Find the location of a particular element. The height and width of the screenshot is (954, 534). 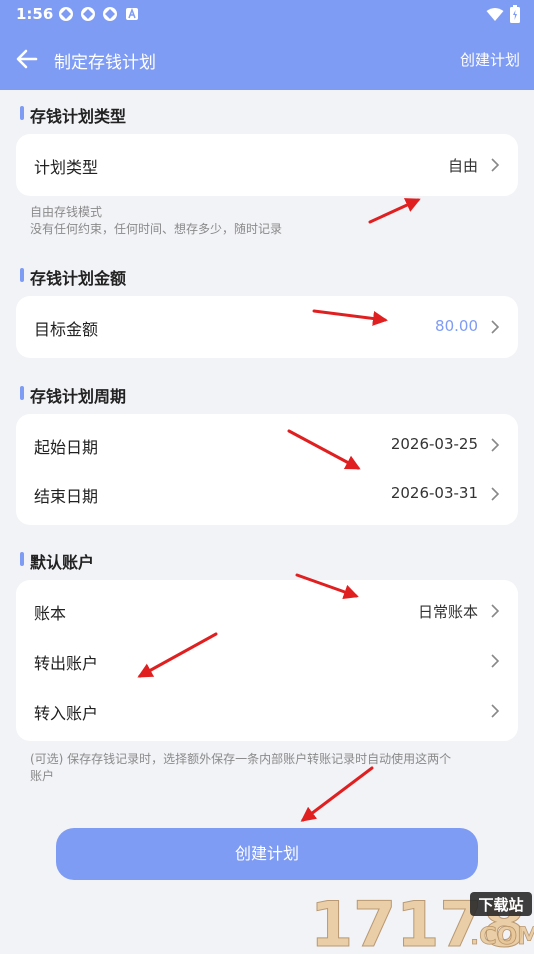

start-date-value: 2026-03-25 is located at coordinates (434, 444).